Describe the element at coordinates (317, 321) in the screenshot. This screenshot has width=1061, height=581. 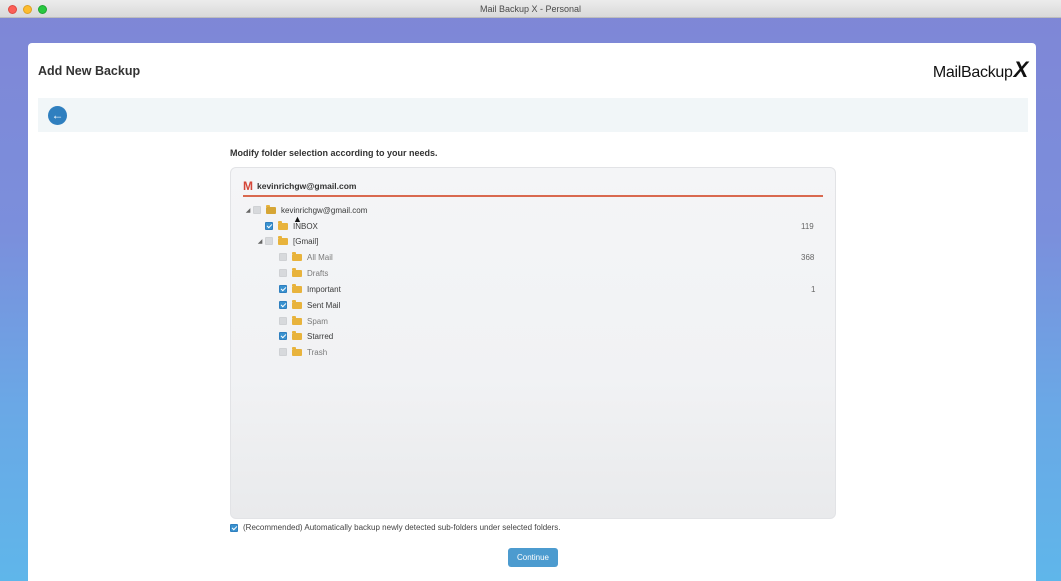
I see `tree-item-label: Spam` at that location.